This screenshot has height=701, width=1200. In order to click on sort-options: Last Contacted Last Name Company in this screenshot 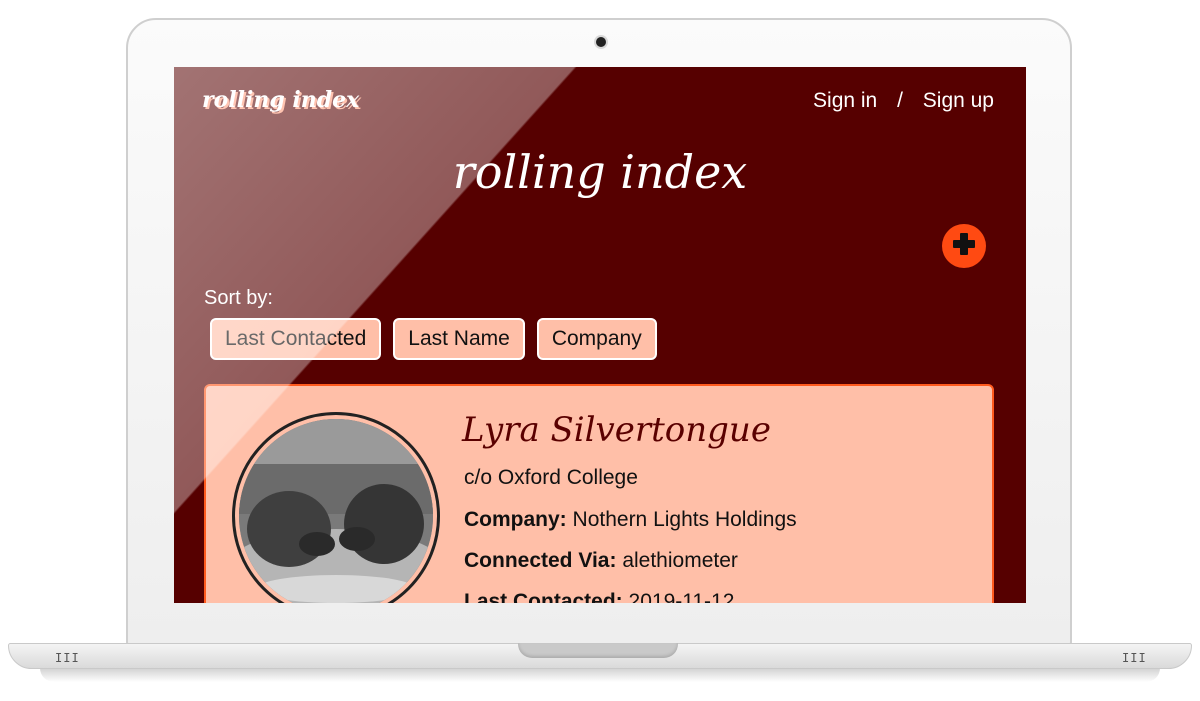, I will do `click(433, 339)`.